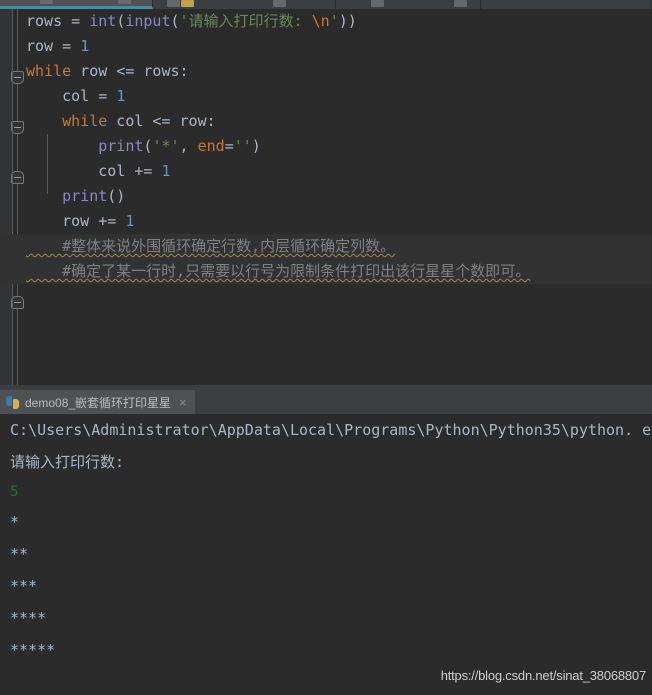 This screenshot has width=652, height=695. What do you see at coordinates (103, 21) in the screenshot?
I see `code-token-function: int` at bounding box center [103, 21].